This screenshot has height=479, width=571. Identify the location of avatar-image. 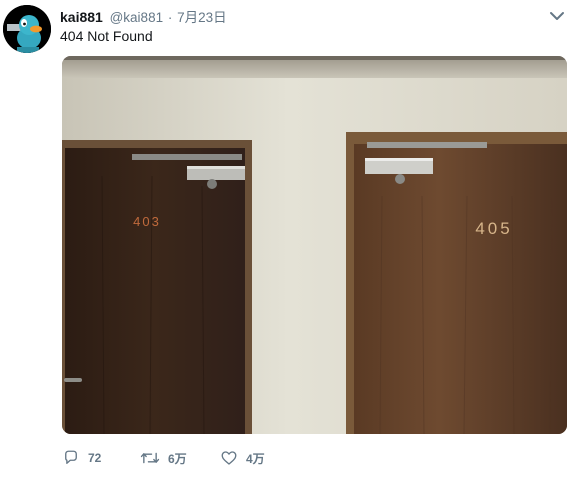
(27, 29).